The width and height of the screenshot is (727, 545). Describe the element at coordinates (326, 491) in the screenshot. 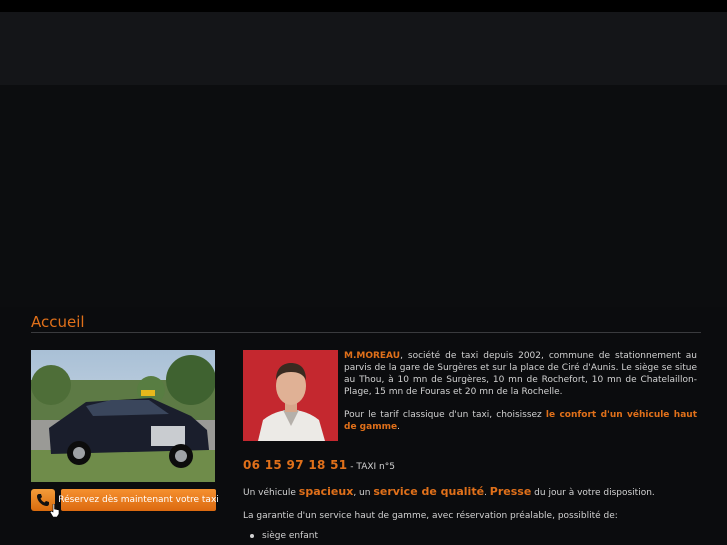

I see `spacious-highlight: spacieux` at that location.